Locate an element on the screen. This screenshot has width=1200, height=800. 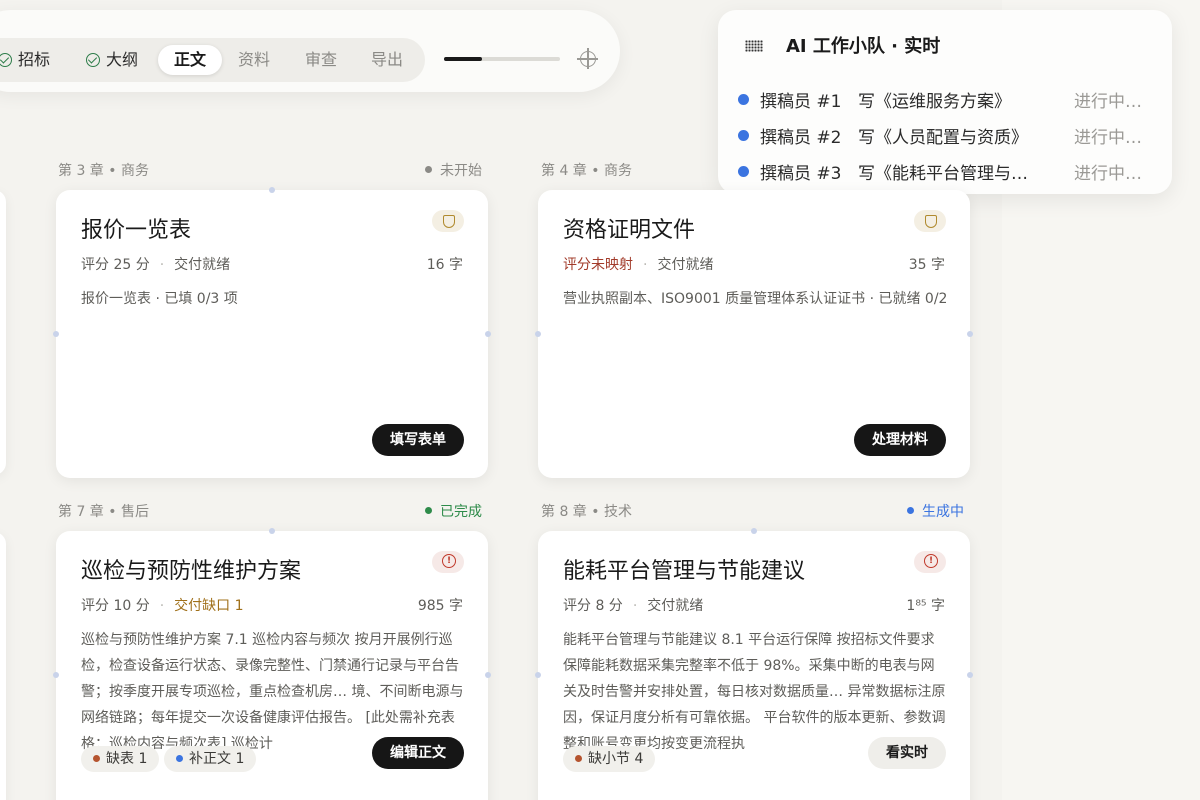
worker-name: 撰稿员 #1 is located at coordinates (801, 102).